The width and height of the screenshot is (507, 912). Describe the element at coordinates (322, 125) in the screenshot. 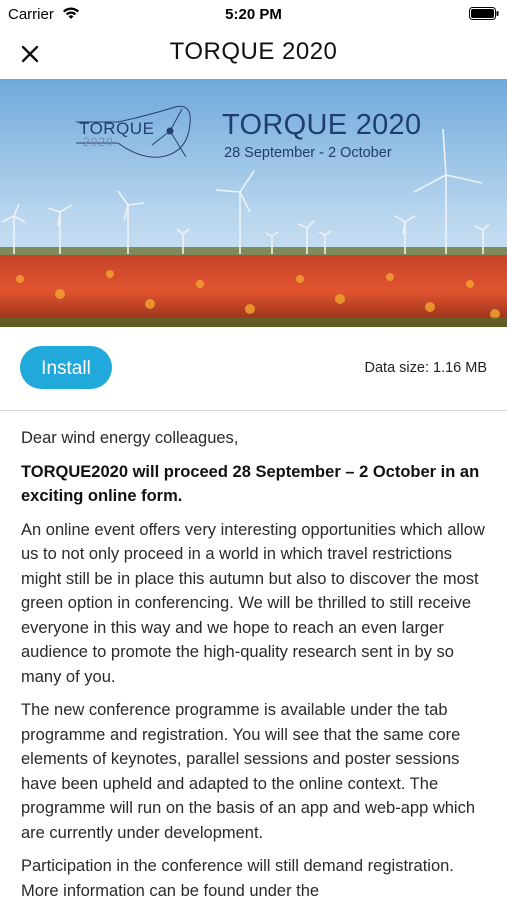

I see `banner-title: TORQUE 2020` at that location.